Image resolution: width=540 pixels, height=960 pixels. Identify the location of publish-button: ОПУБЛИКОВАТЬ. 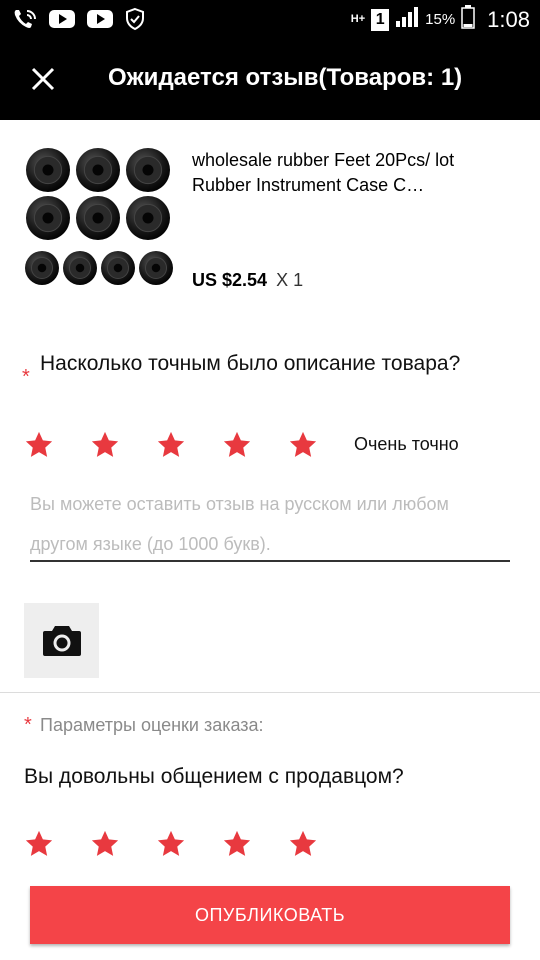
(270, 915).